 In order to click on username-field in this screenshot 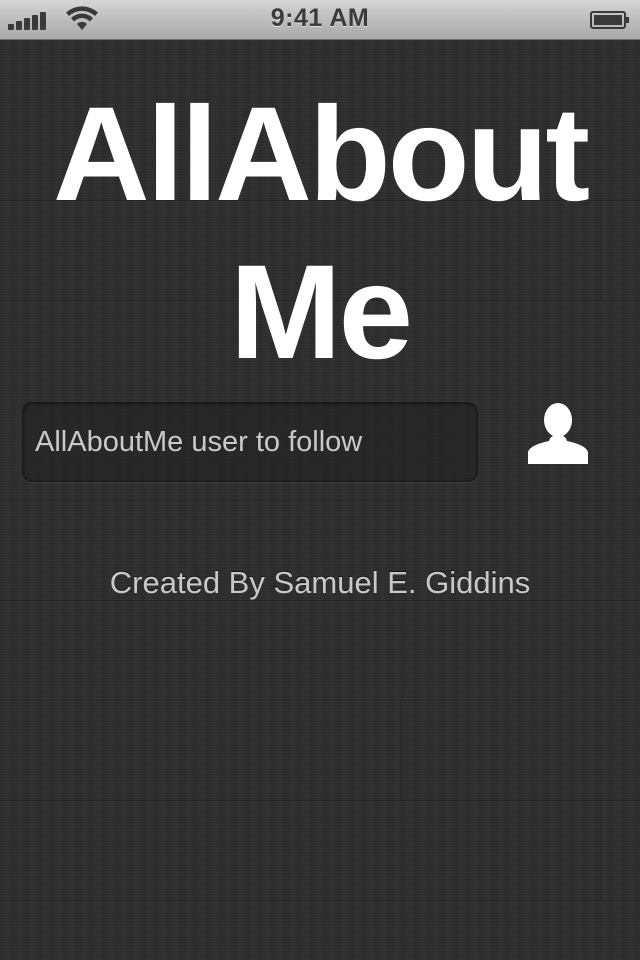, I will do `click(250, 442)`.